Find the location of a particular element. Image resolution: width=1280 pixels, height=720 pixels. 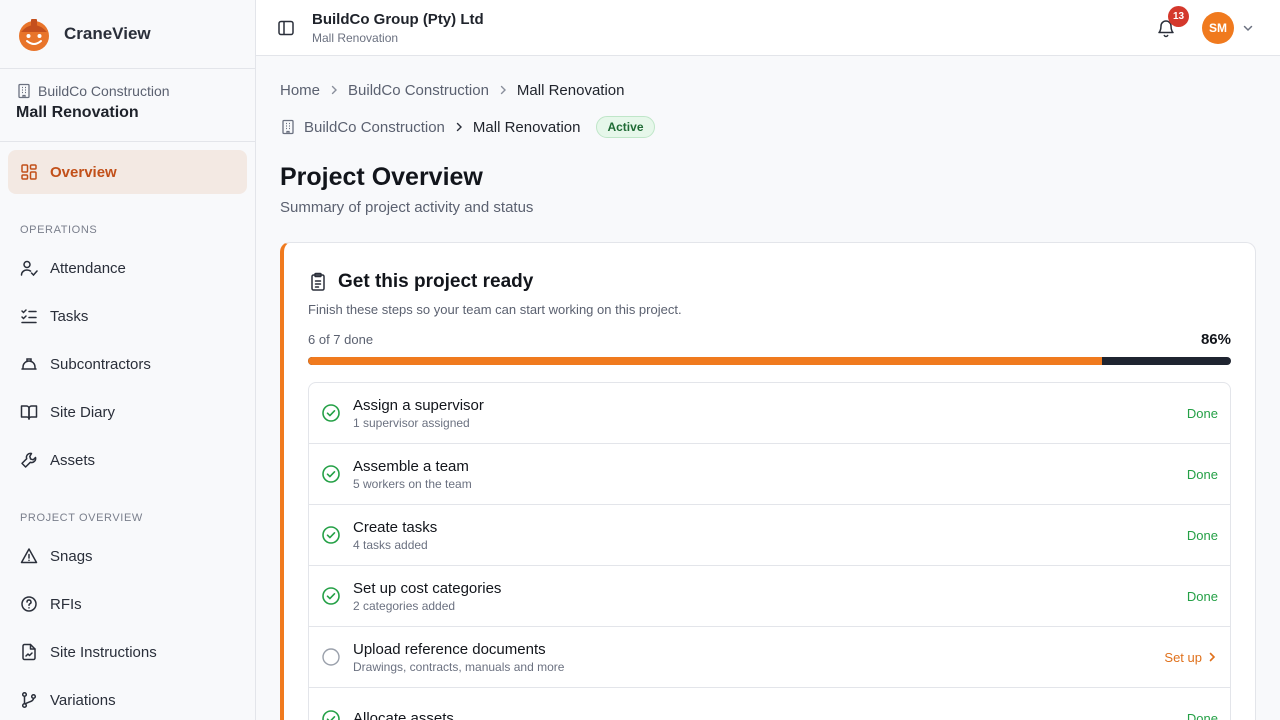

step-subtitle: 2 categories added is located at coordinates (404, 605).